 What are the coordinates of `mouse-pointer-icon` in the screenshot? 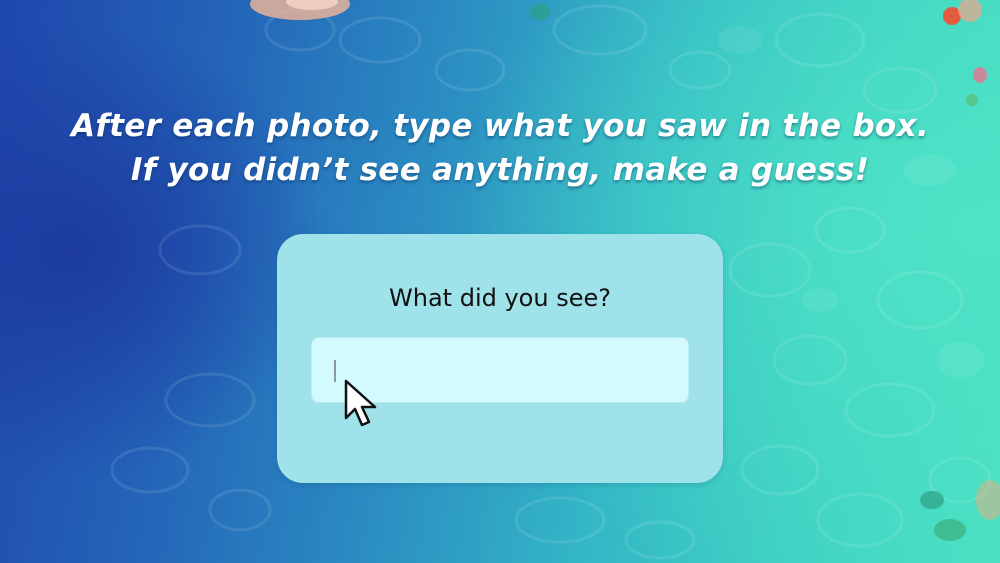 It's located at (360, 403).